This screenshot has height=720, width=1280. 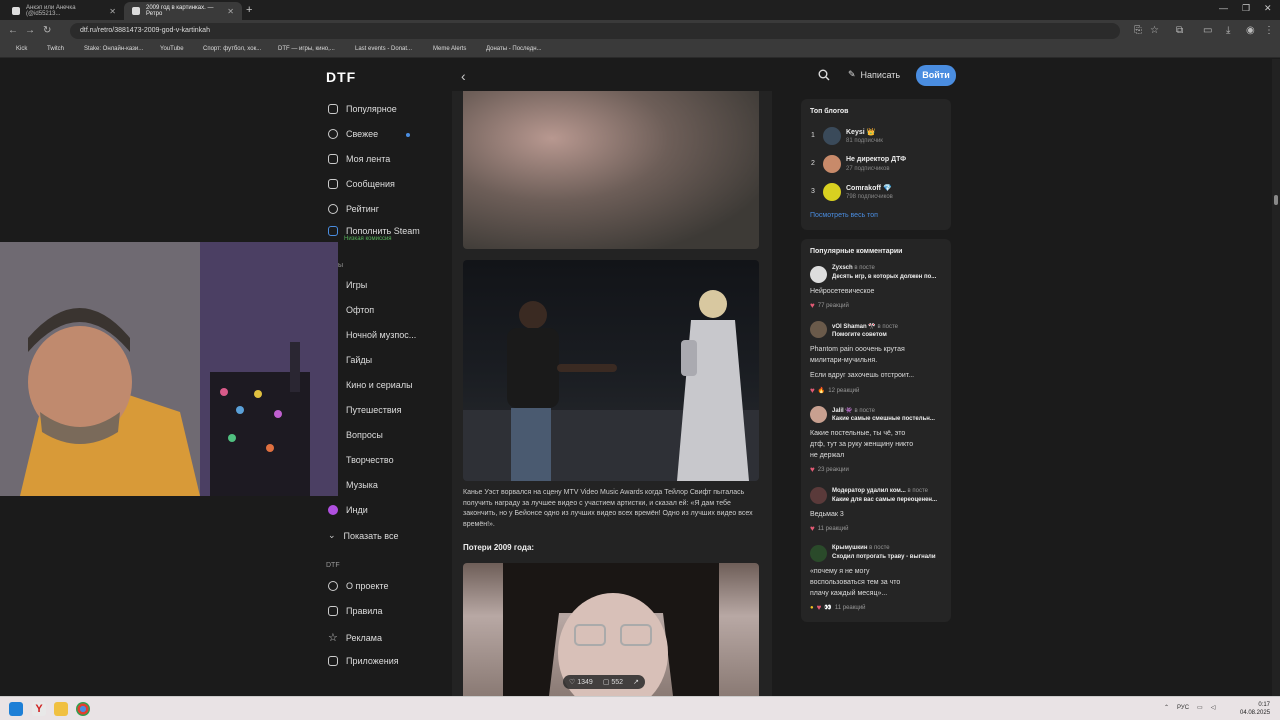 I want to click on comment-author: vOl Shaman 🎌, so click(x=854, y=327).